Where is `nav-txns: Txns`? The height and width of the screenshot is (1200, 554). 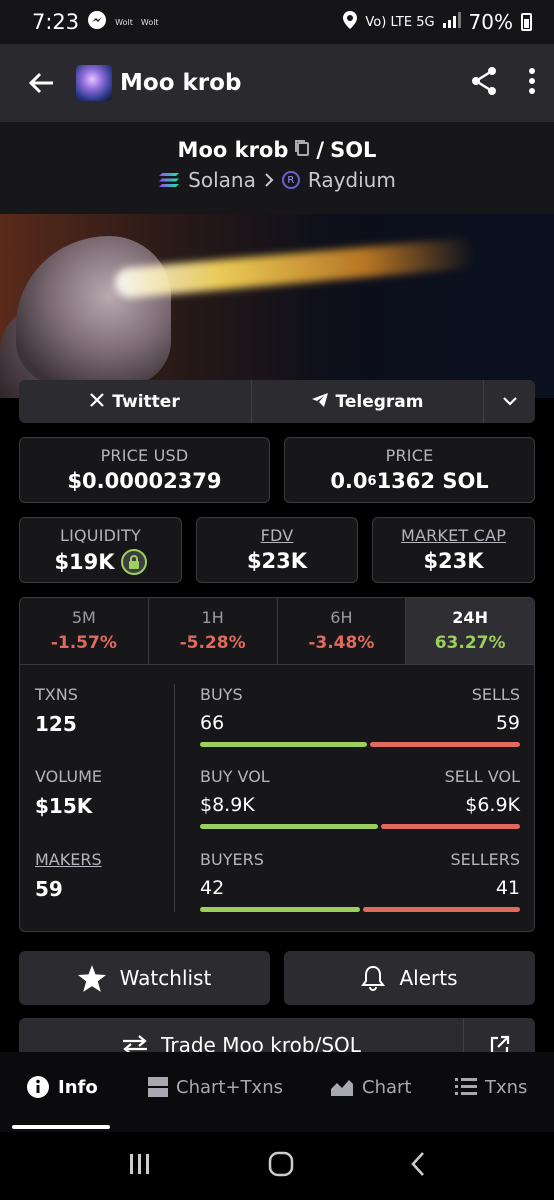
nav-txns: Txns is located at coordinates (491, 1092).